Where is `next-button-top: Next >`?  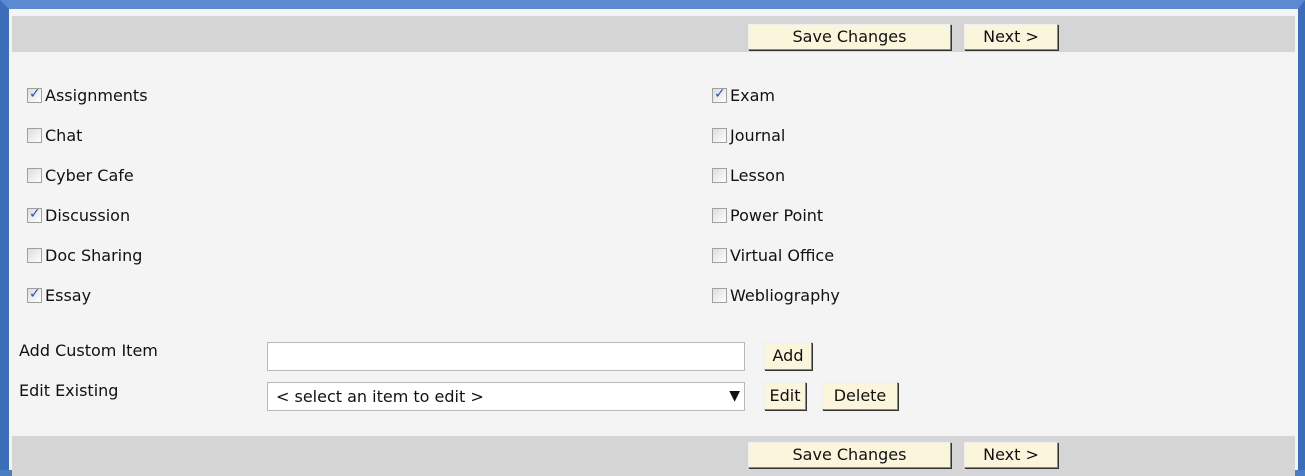 next-button-top: Next > is located at coordinates (1011, 37).